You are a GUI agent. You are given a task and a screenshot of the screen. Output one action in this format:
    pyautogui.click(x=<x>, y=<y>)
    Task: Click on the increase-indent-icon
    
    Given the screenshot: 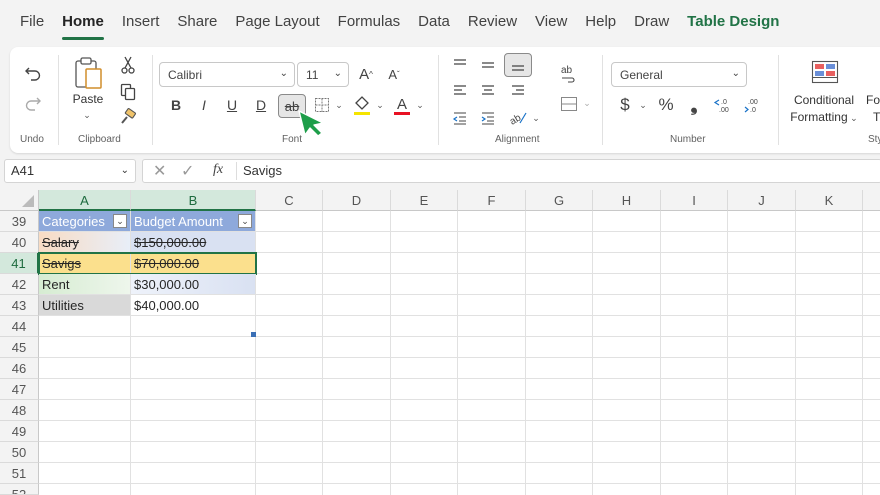 What is the action you would take?
    pyautogui.click(x=488, y=118)
    